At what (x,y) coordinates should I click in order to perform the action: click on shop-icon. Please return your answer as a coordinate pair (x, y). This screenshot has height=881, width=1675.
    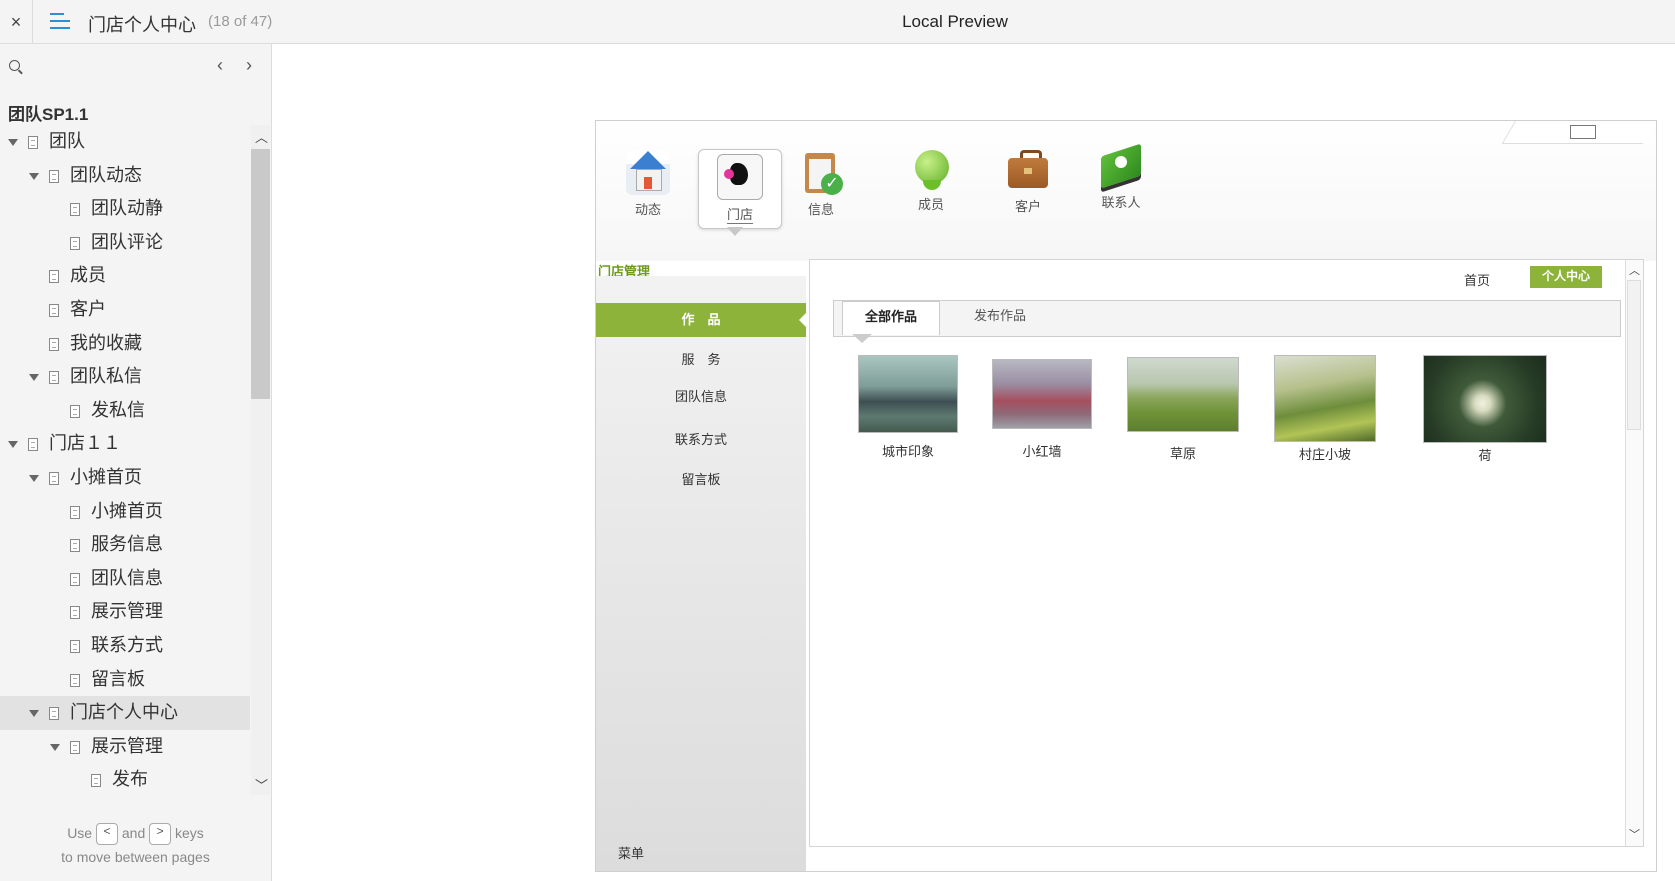
    Looking at the image, I should click on (740, 177).